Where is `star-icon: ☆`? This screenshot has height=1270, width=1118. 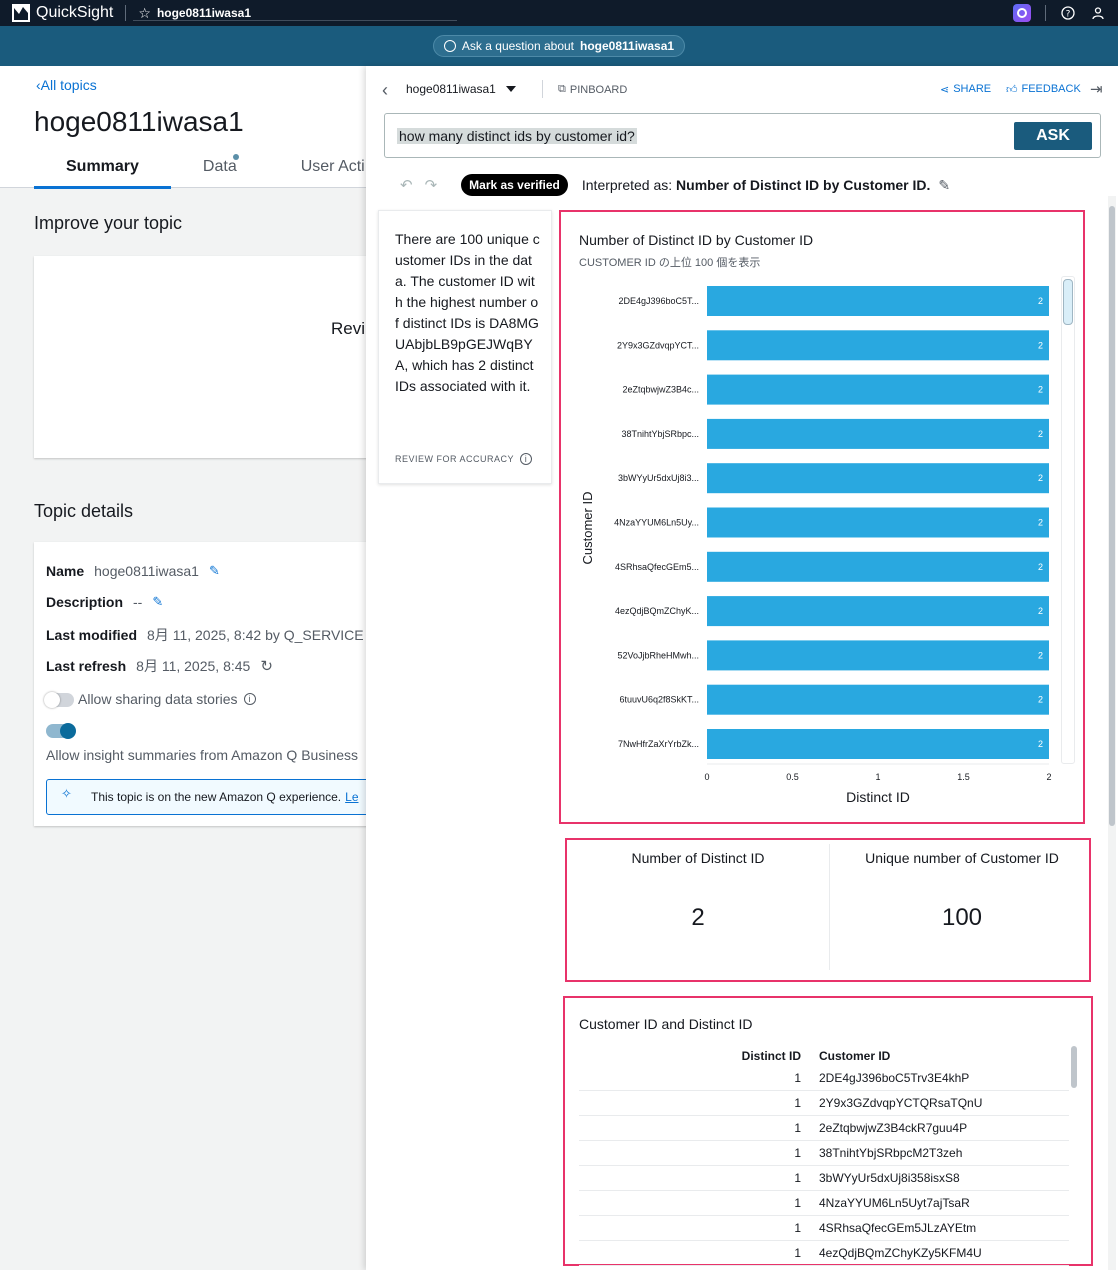
star-icon: ☆ is located at coordinates (144, 13).